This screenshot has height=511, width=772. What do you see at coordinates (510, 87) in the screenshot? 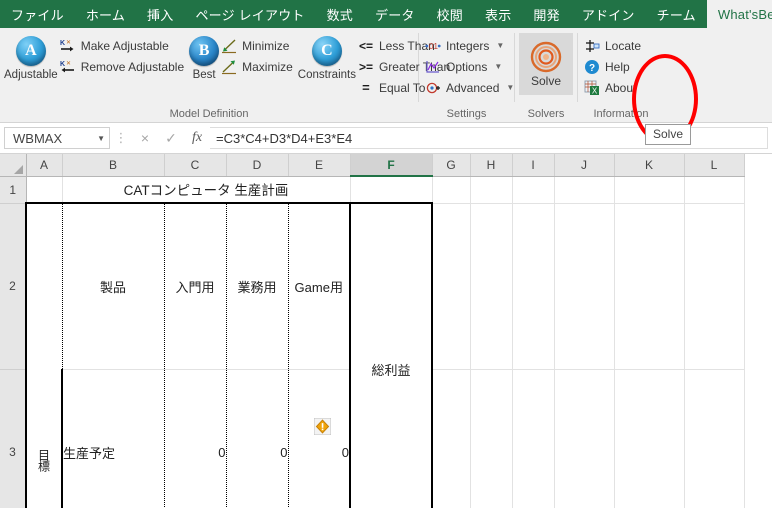
I see `advanced-chevron-down-icon: ▼` at bounding box center [510, 87].